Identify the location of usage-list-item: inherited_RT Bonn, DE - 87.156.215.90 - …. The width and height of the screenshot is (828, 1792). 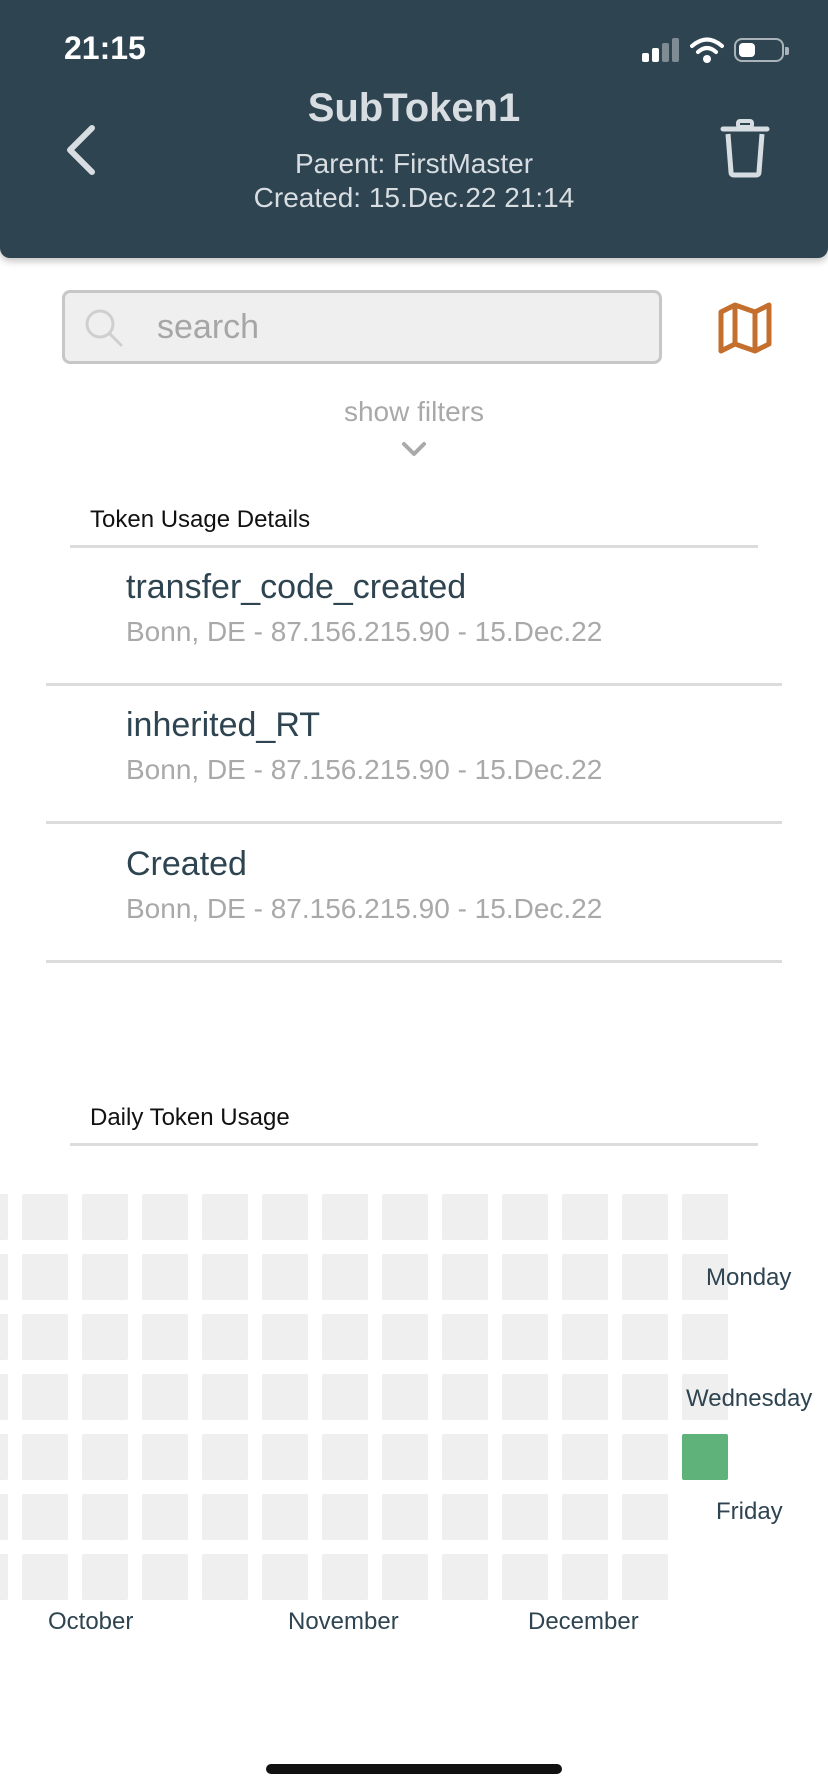
(414, 755).